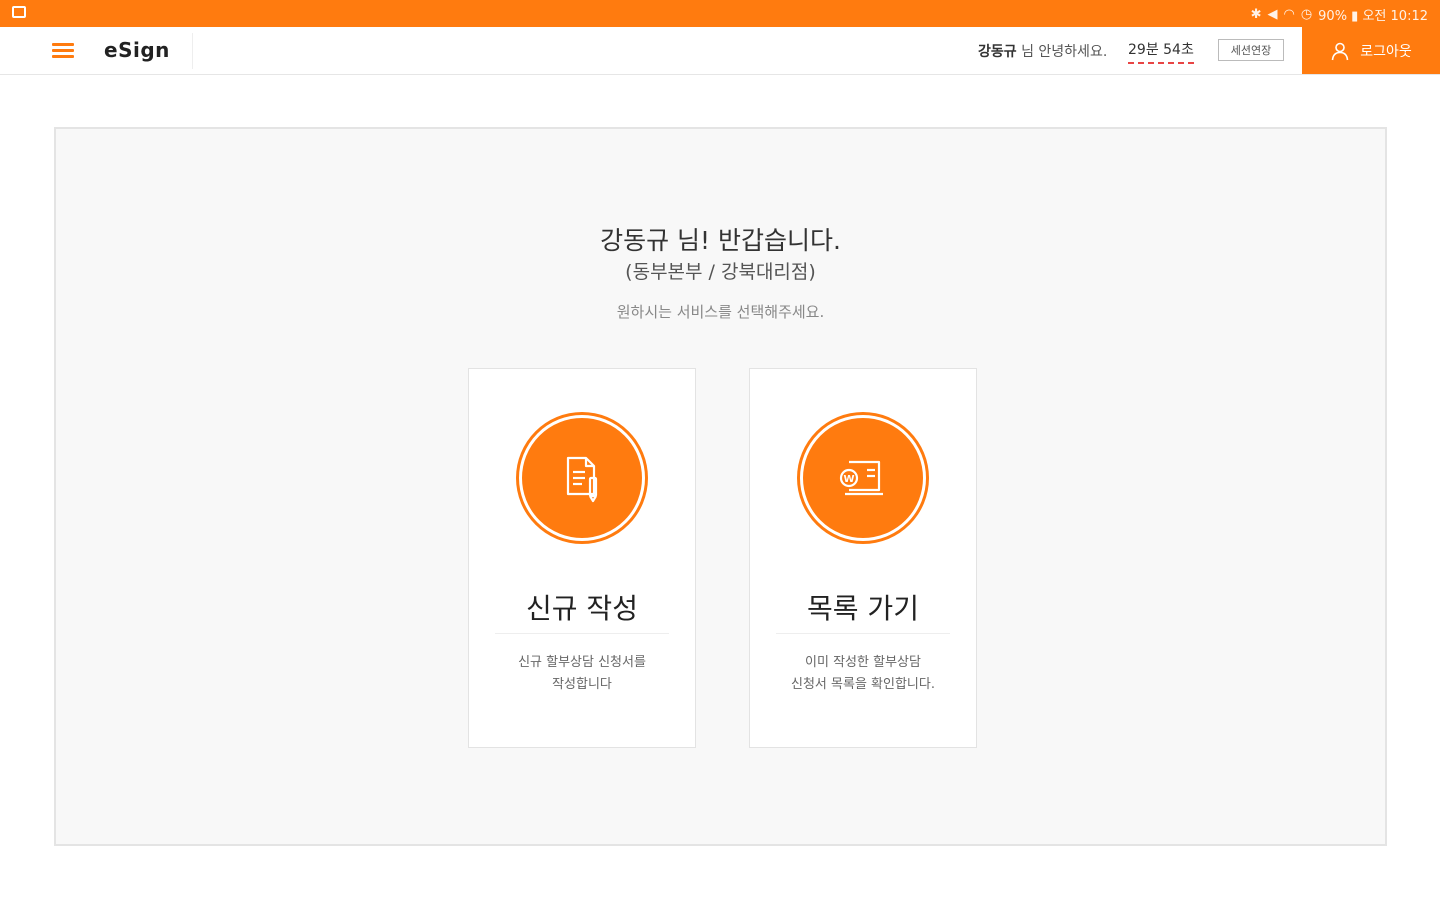 The width and height of the screenshot is (1440, 900). Describe the element at coordinates (863, 674) in the screenshot. I see `application-list-description: 이미 작성한 할부상담 신청서 목록을 확인합니다.` at that location.